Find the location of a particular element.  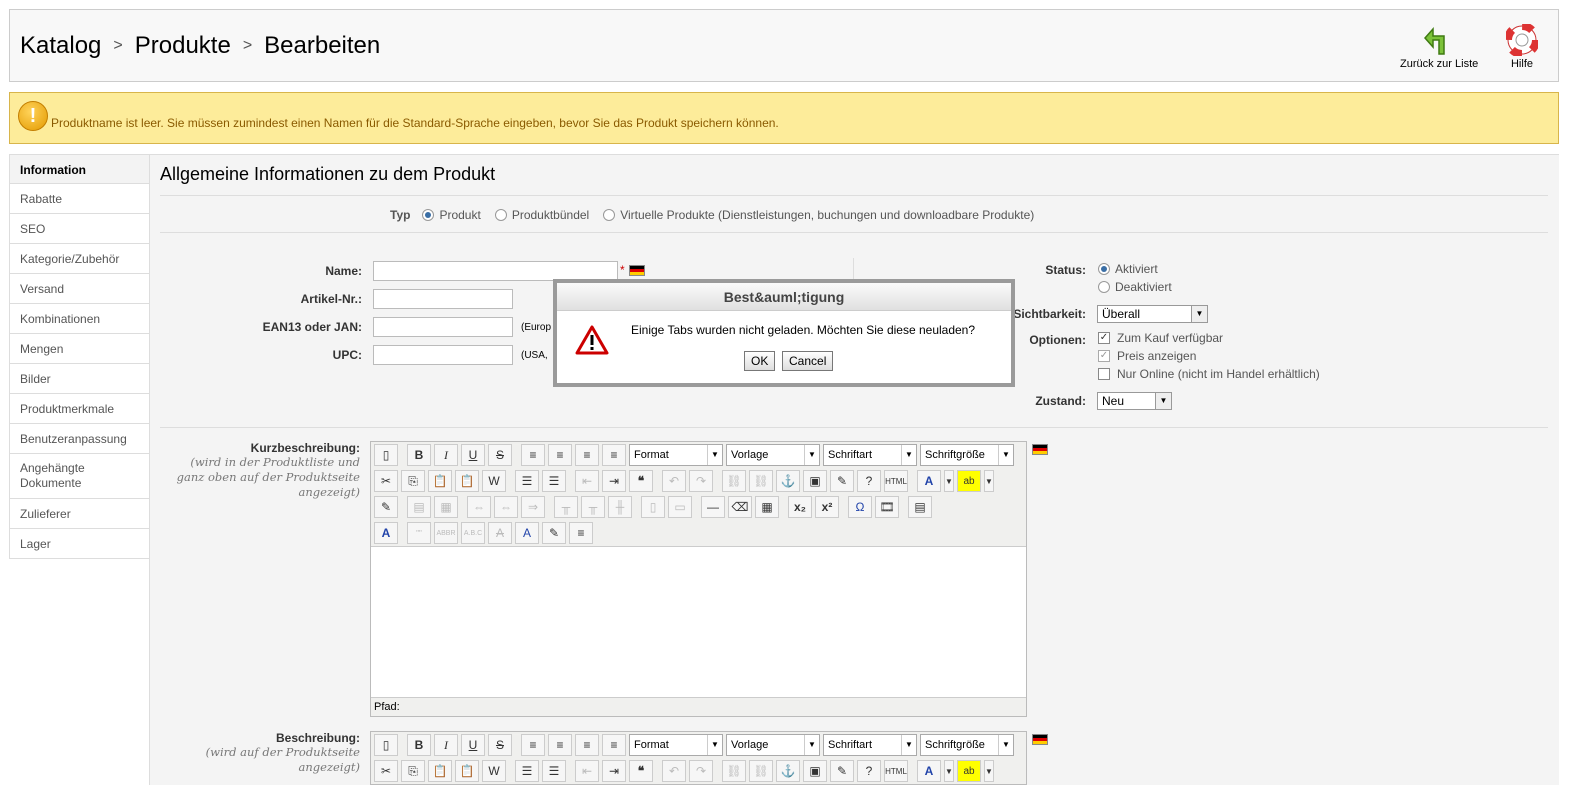

cut-icon: ✂ is located at coordinates (386, 481).